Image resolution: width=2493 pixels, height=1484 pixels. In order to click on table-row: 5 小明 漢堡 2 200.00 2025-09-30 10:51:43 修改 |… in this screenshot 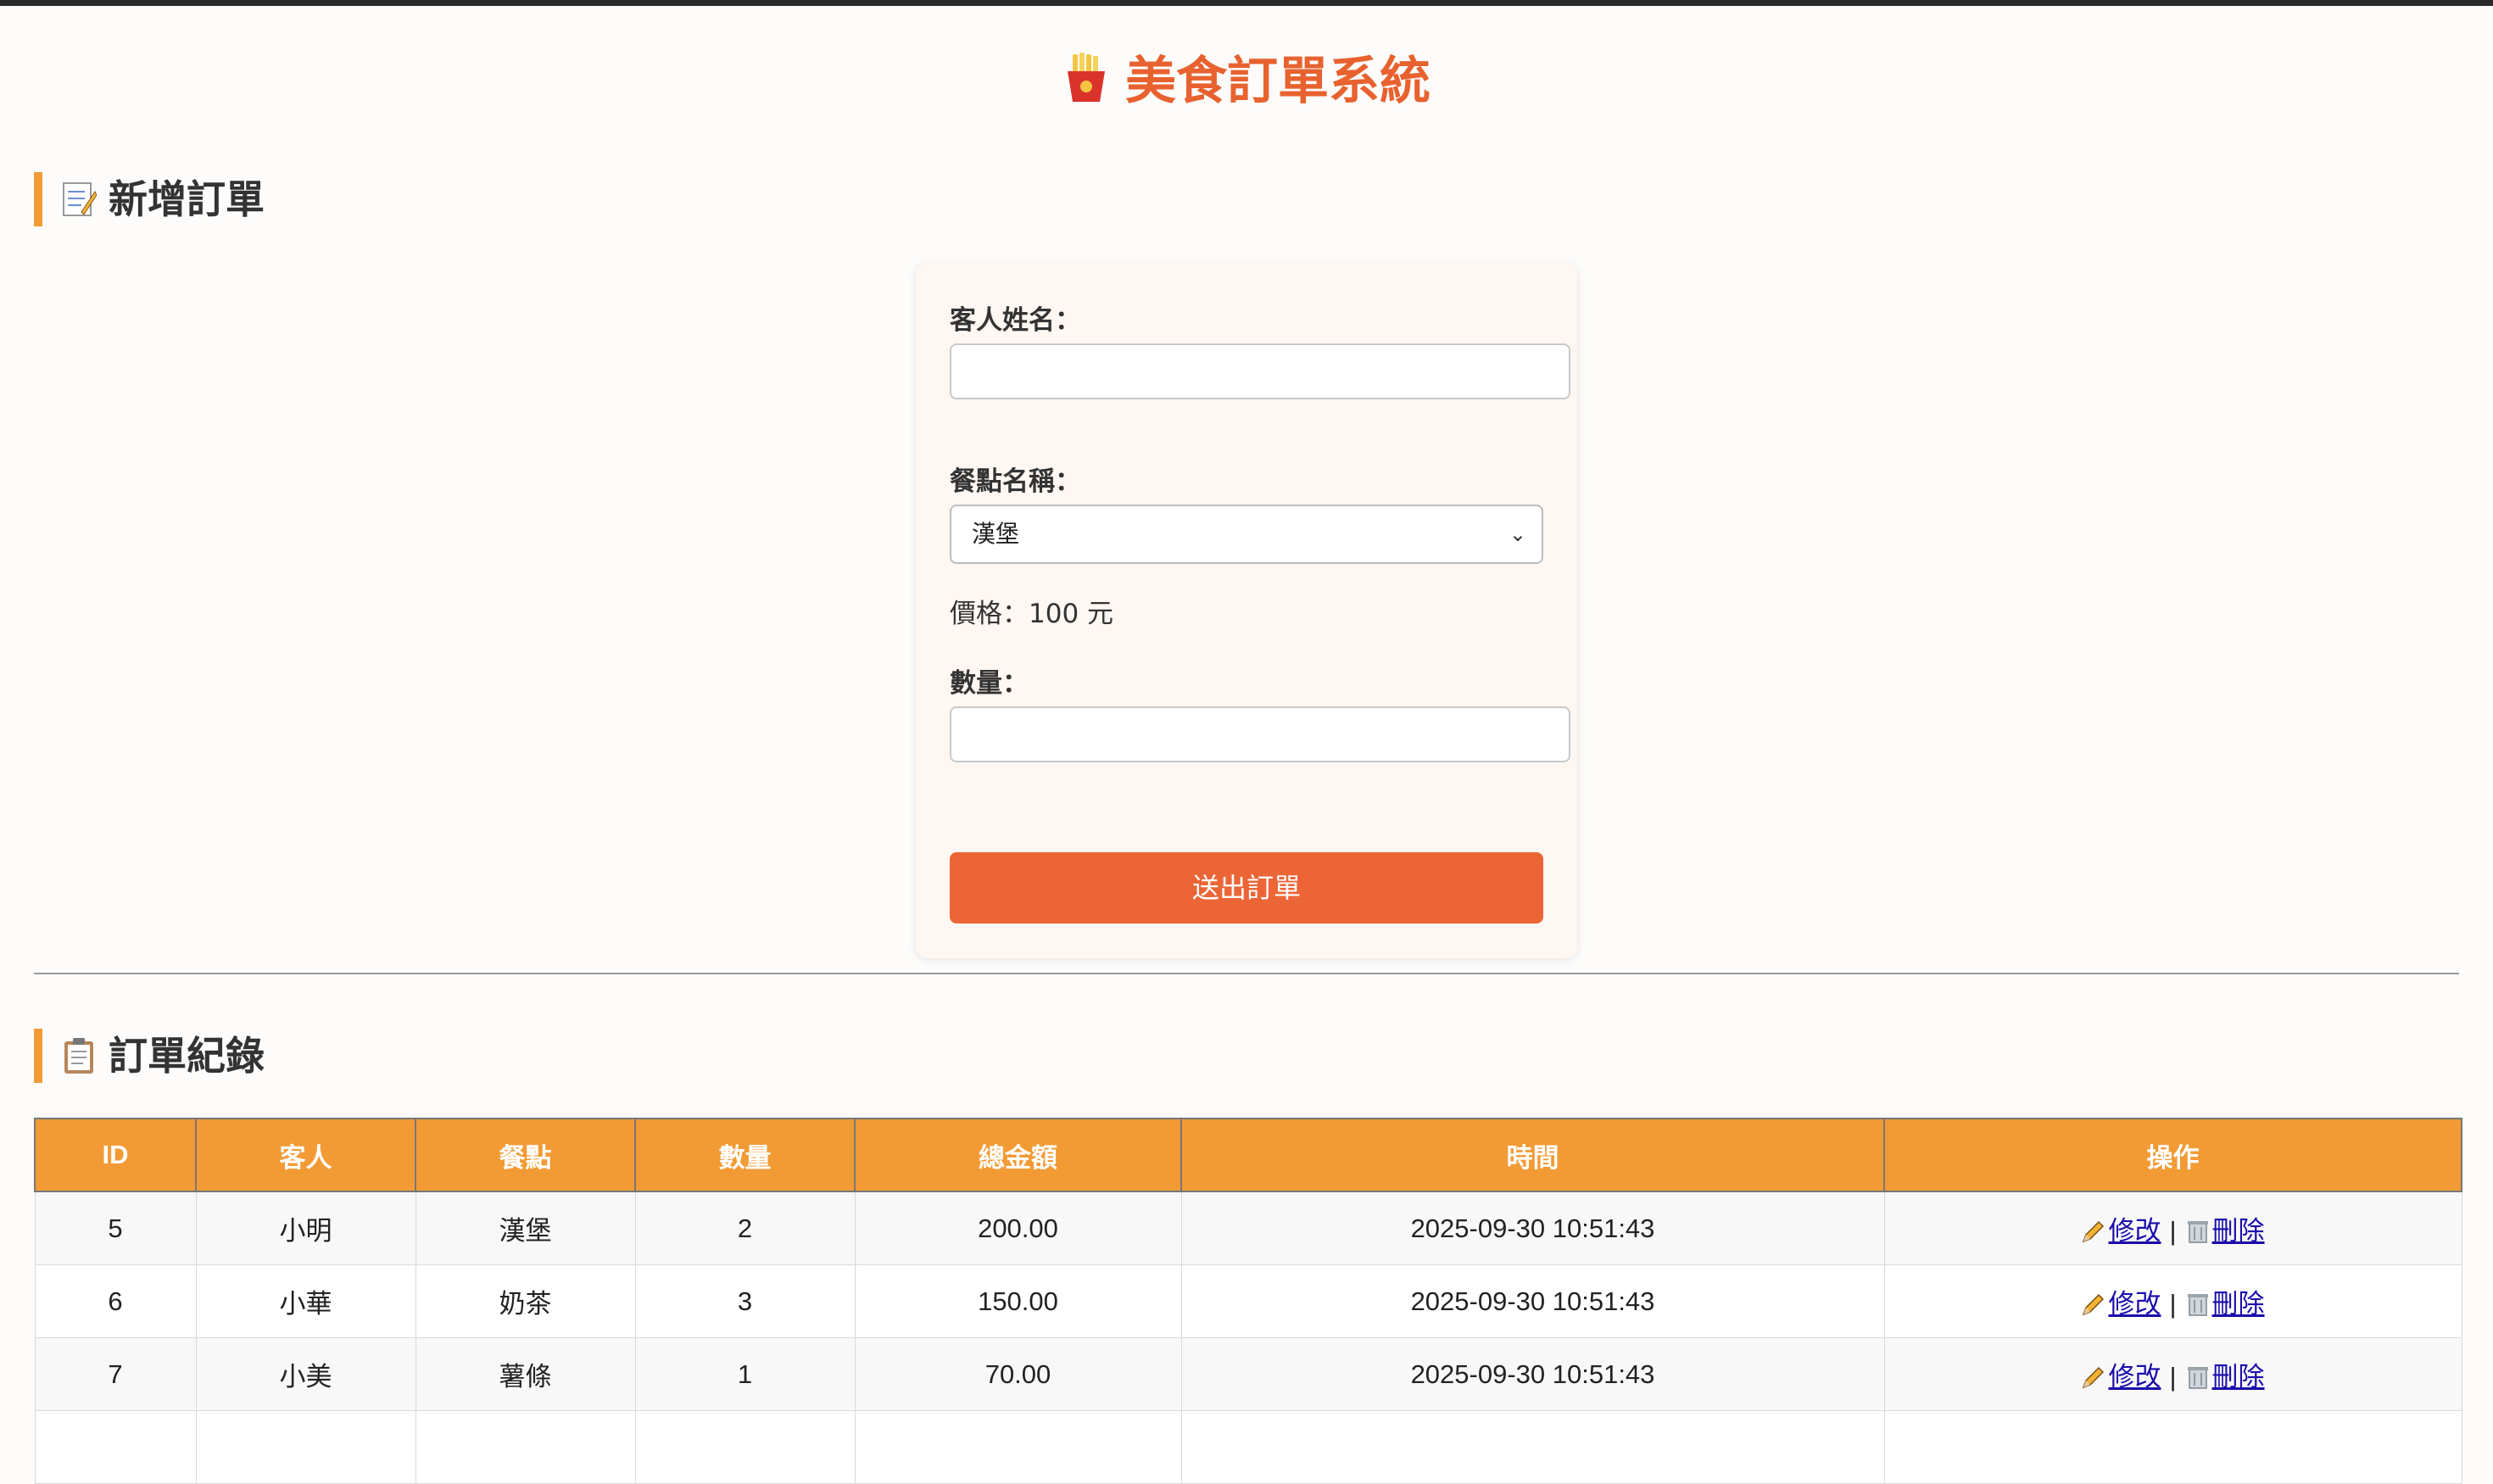, I will do `click(1248, 1228)`.